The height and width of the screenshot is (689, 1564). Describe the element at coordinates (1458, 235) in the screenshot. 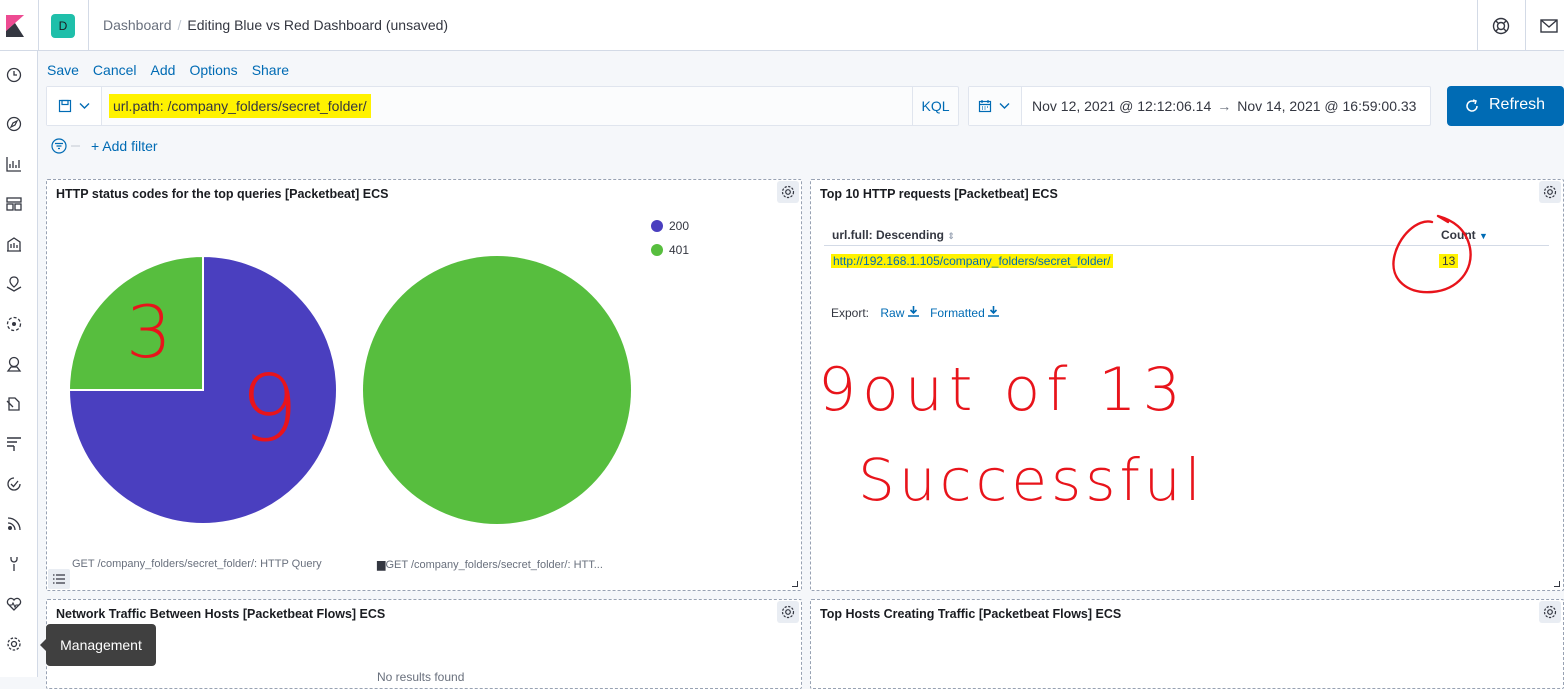

I see `column-count-label: Count` at that location.